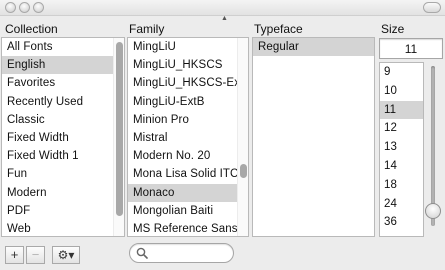  Describe the element at coordinates (188, 156) in the screenshot. I see `family-item: Modern No. 20` at that location.